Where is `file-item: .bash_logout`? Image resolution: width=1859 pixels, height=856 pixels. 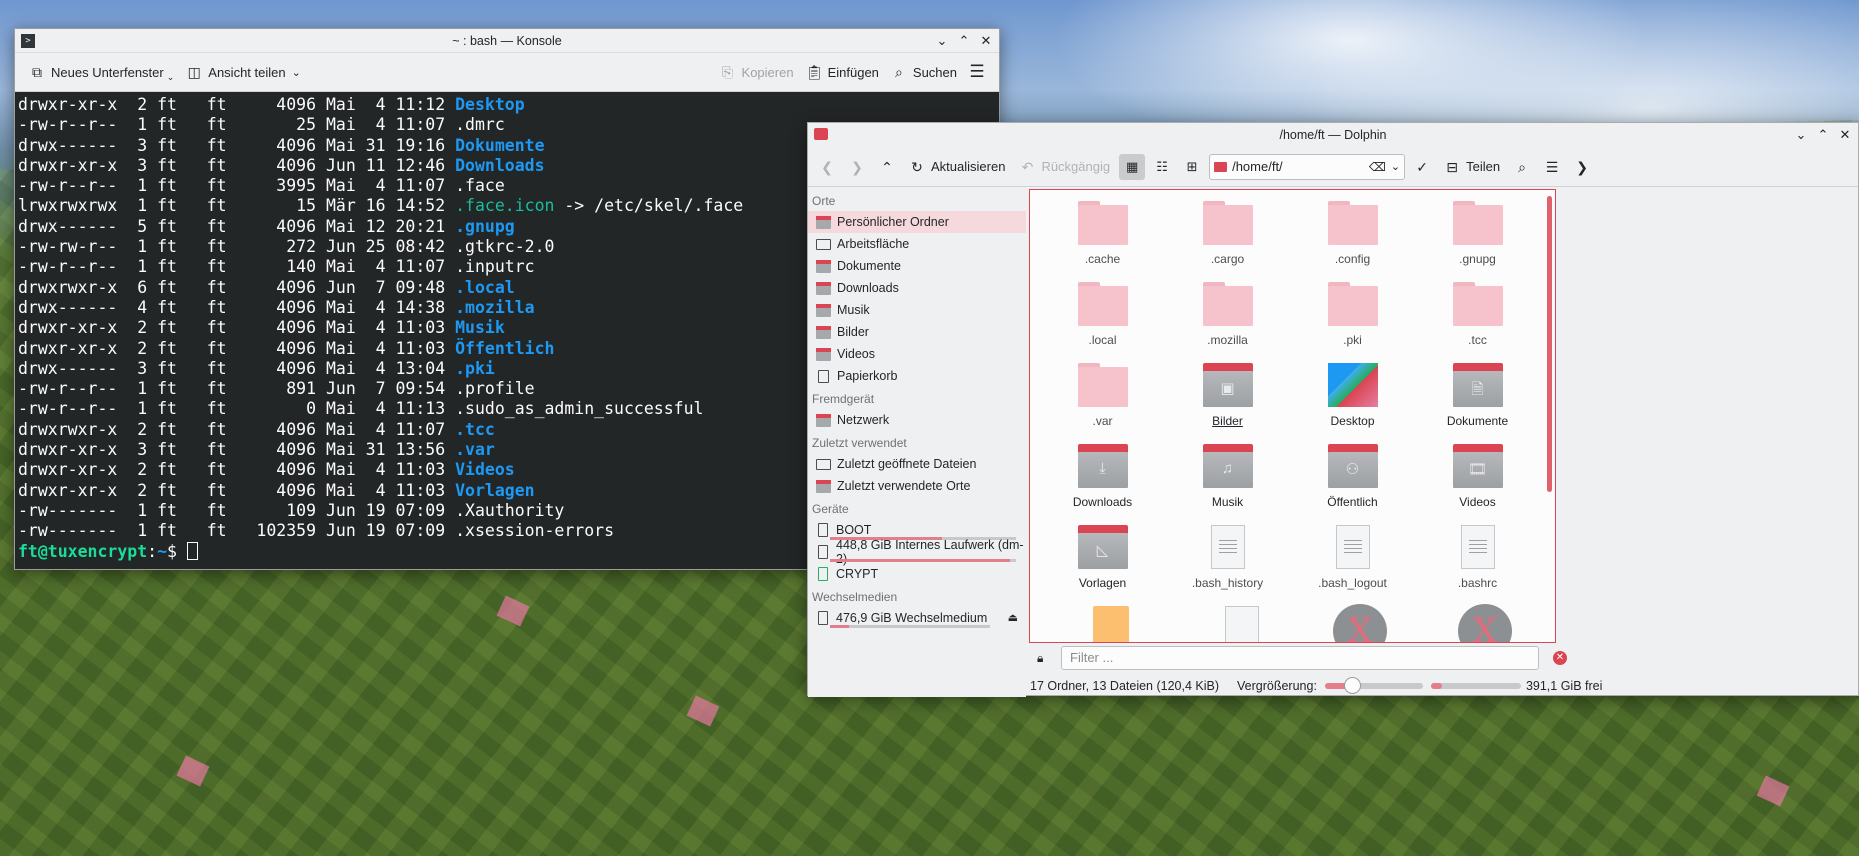 file-item: .bash_logout is located at coordinates (1352, 560).